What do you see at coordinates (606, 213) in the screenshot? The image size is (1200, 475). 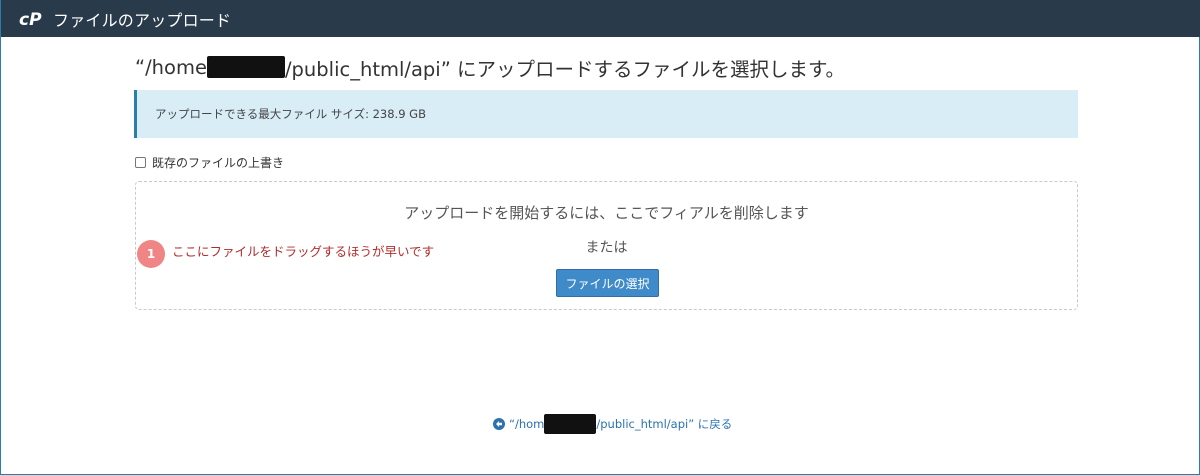 I see `drop-instruction: アップロードを開始するには、ここでフィアルを削除します` at bounding box center [606, 213].